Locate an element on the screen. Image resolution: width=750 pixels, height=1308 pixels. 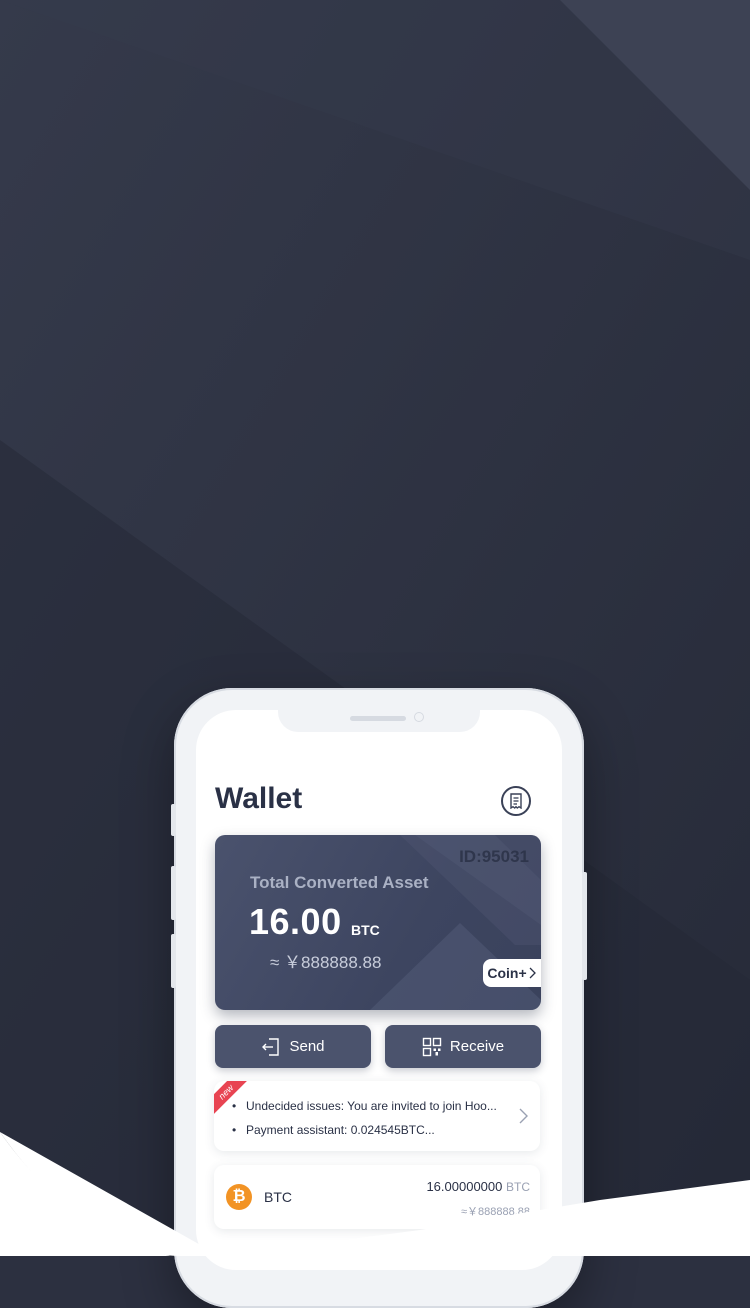
speaker-grille is located at coordinates (378, 718).